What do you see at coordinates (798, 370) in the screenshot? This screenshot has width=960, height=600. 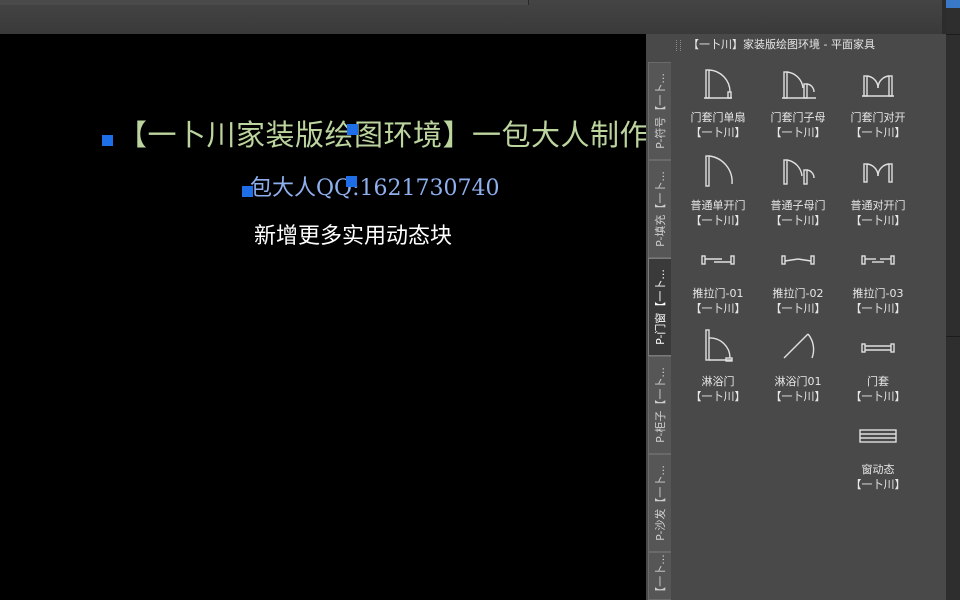 I see `palette-item: 淋浴门01 【一卜川】` at bounding box center [798, 370].